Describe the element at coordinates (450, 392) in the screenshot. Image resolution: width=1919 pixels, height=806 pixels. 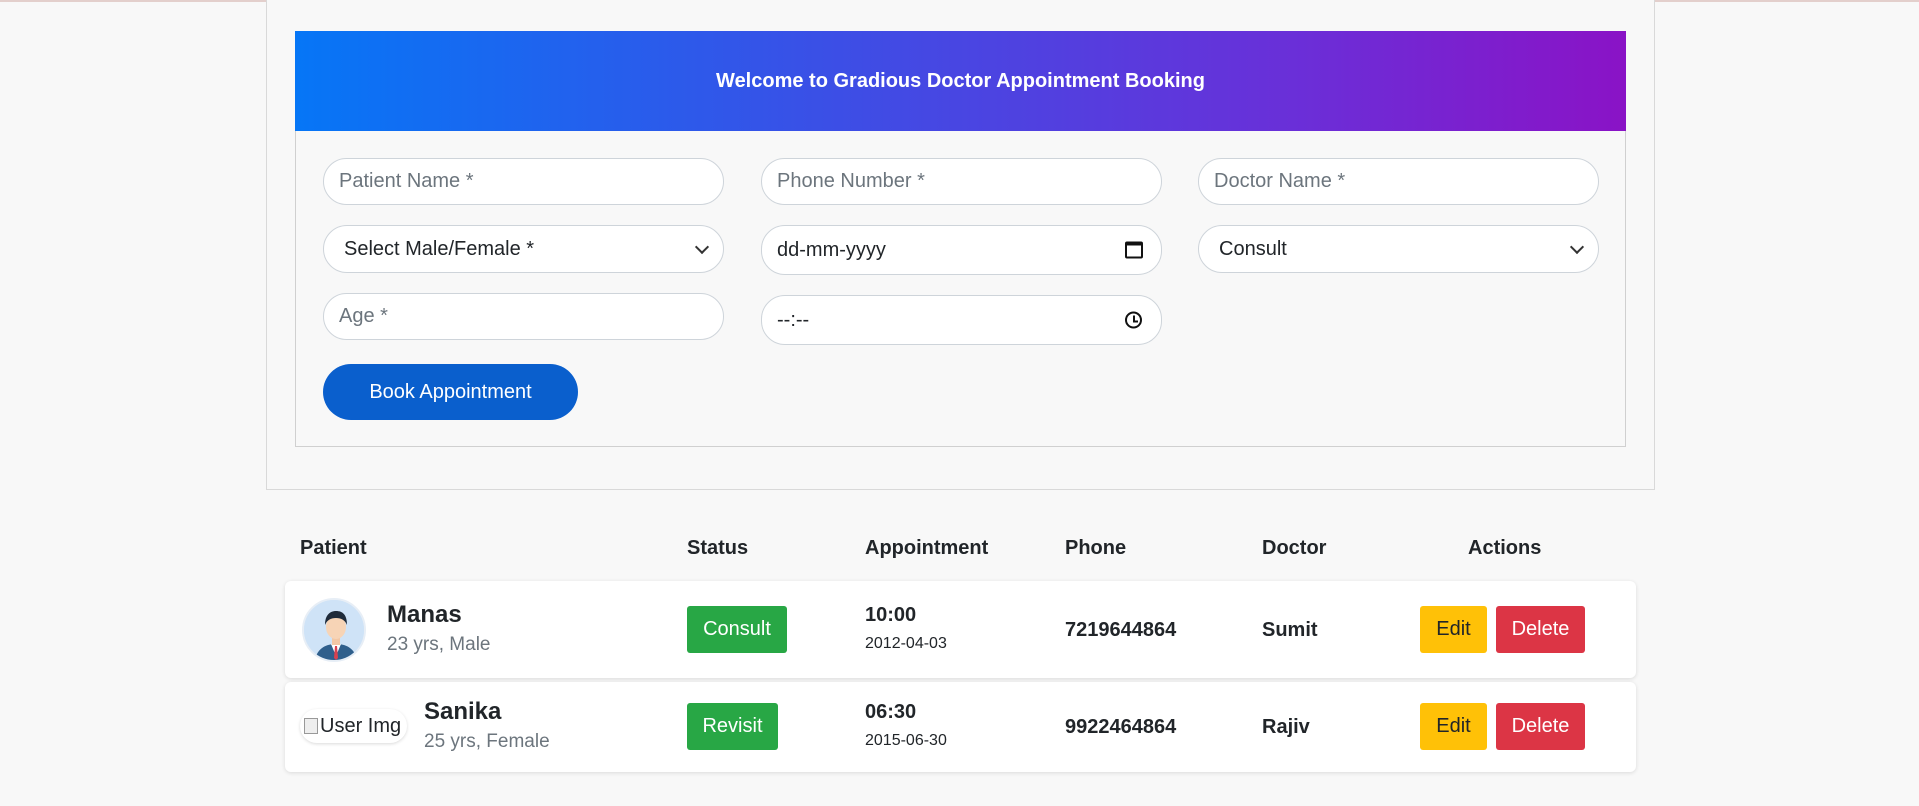
I see `book-appointment-button: Book Appointment` at that location.